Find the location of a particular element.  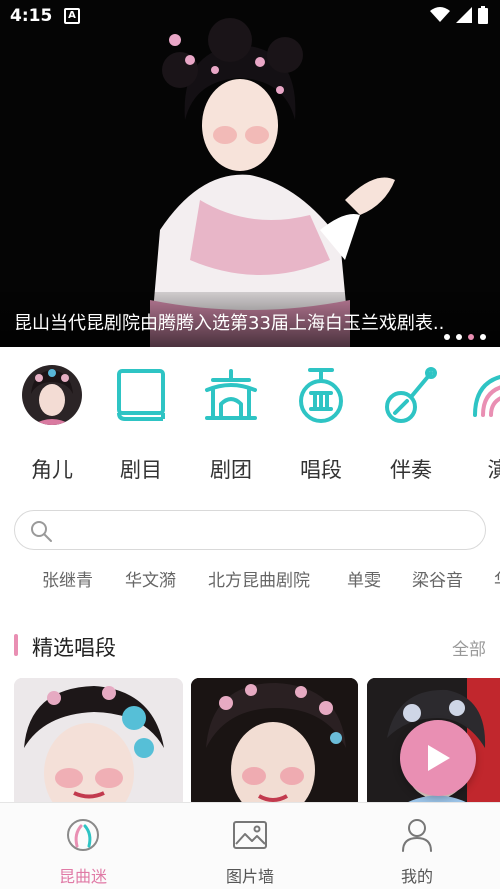

banner-caption: 昆山当代昆剧院由腾腾入选第33届上海白玉兰戏剧表.. is located at coordinates (229, 323).